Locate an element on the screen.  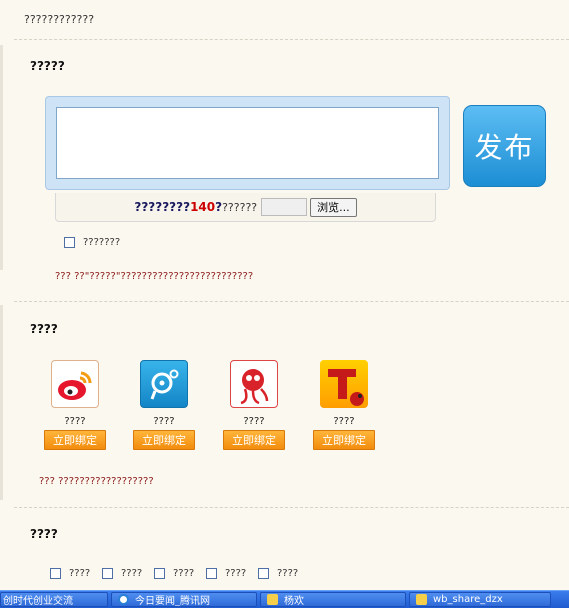
publish-button: 发布 is located at coordinates (504, 146).